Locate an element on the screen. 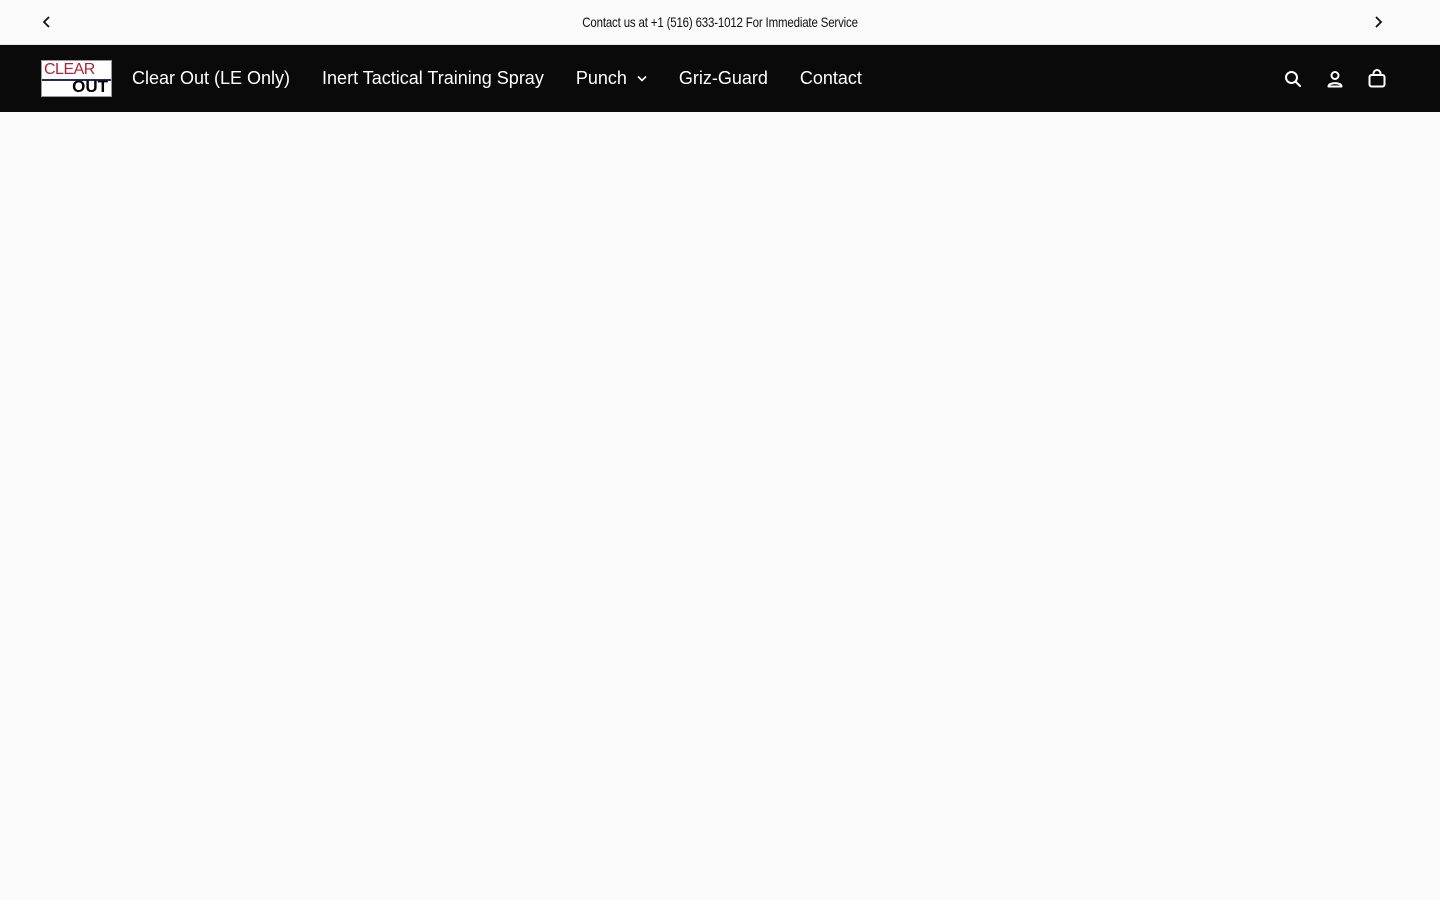  nav-item-punch: Punch is located at coordinates (611, 78).